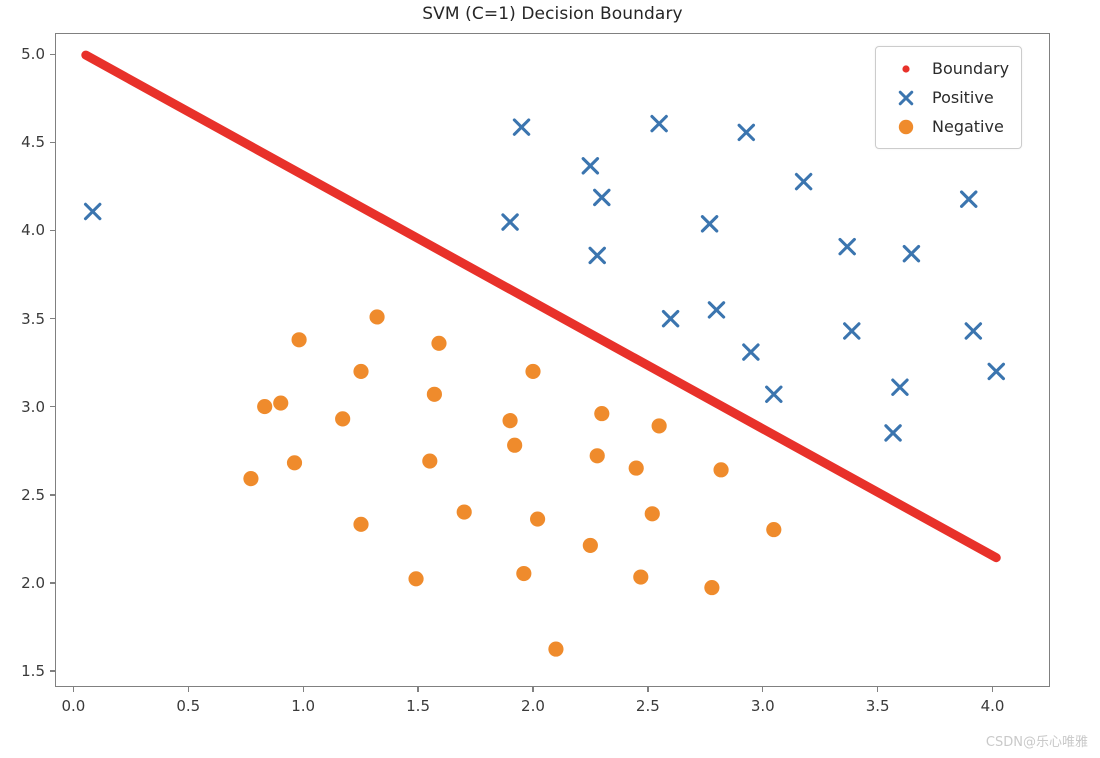 Image resolution: width=1100 pixels, height=758 pixels. What do you see at coordinates (33, 230) in the screenshot?
I see `y-tick-label: 4.0` at bounding box center [33, 230].